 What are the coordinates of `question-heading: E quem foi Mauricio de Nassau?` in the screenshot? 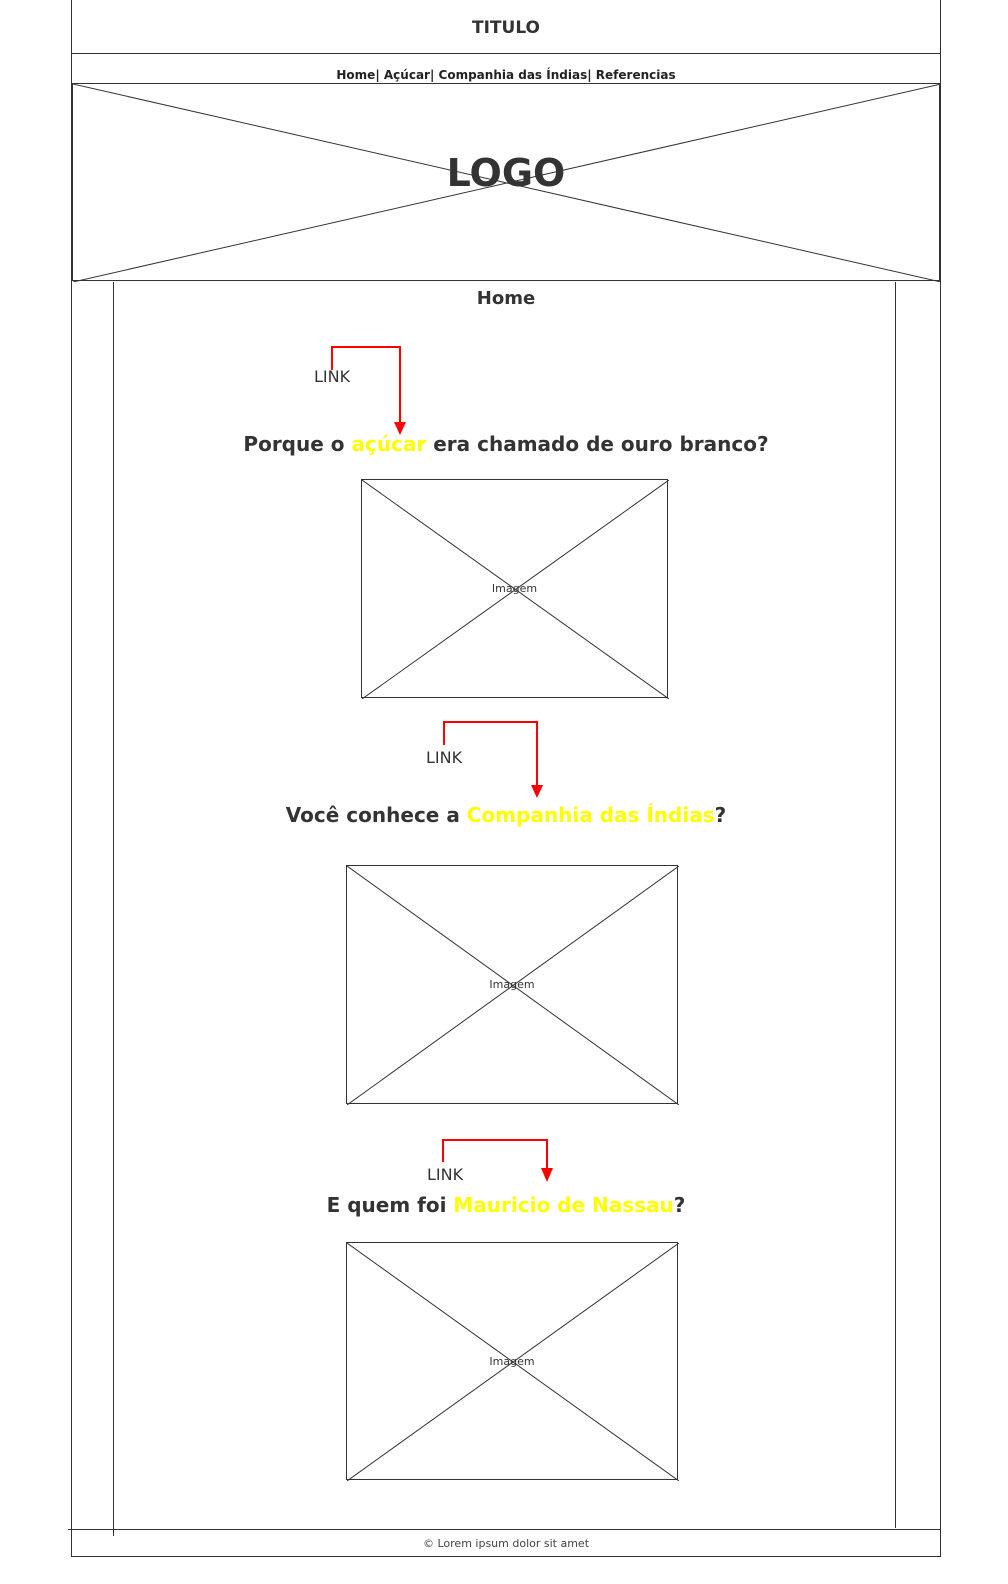 It's located at (506, 1205).